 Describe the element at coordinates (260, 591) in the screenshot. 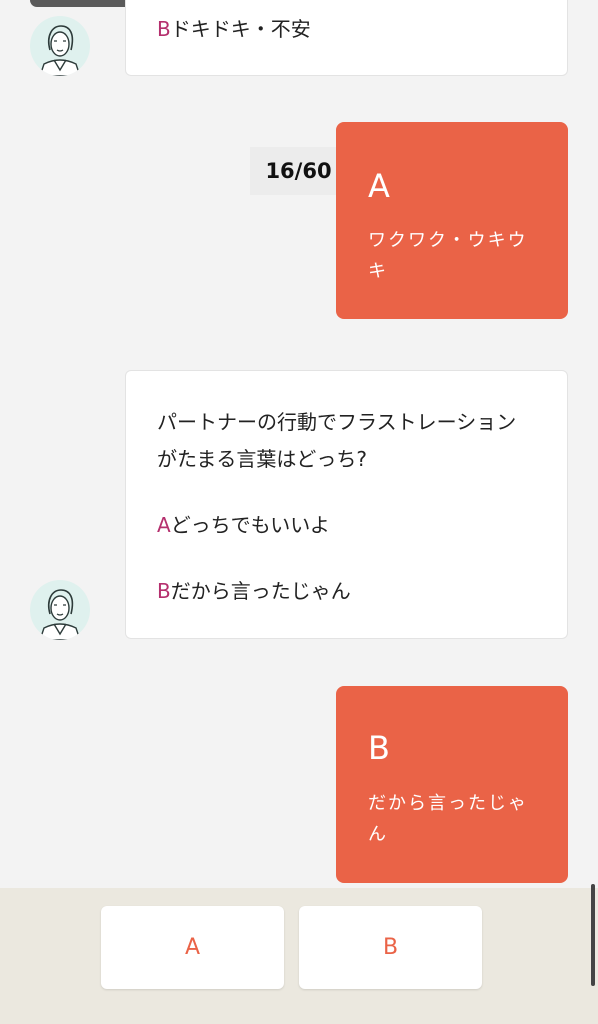

I see `option-b-text: だから言ったじゃん` at that location.